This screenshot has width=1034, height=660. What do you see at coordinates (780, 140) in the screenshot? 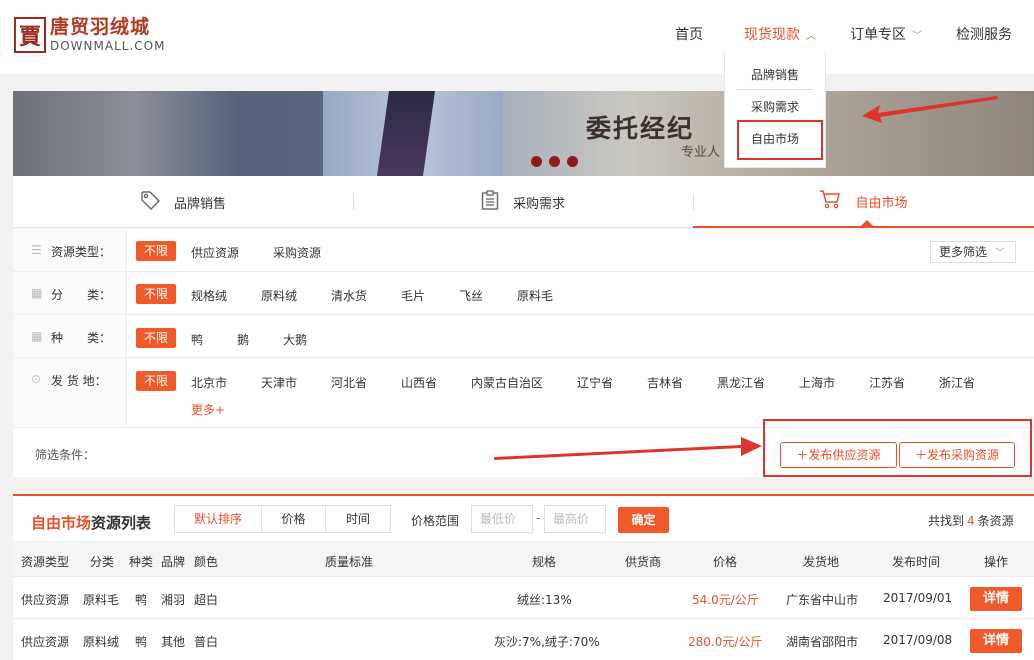
I see `annotation-highlight-box` at bounding box center [780, 140].